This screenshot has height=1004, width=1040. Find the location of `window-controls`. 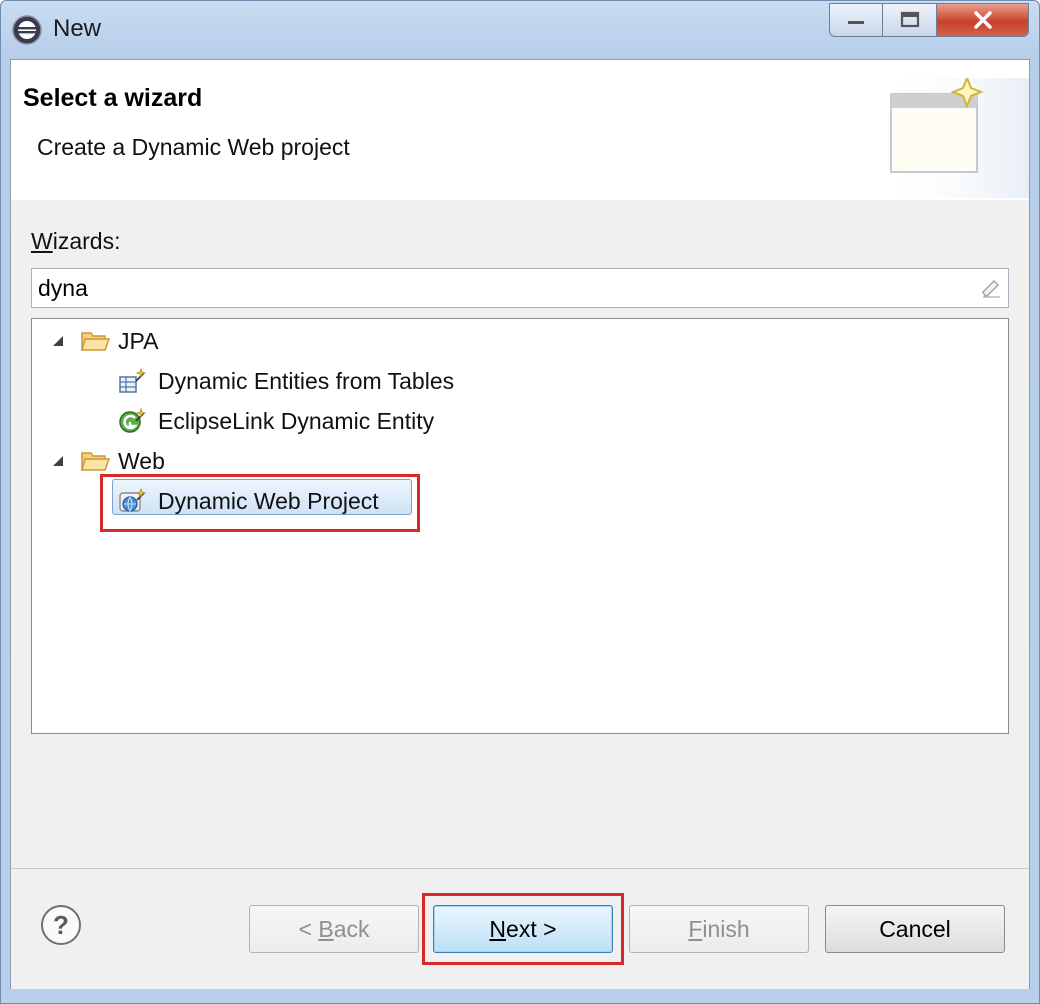

window-controls is located at coordinates (929, 21).